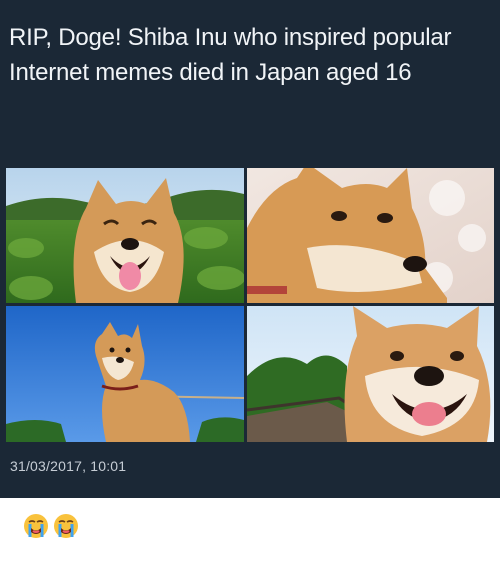 The width and height of the screenshot is (500, 566). I want to click on photo-shiba-field, so click(125, 235).